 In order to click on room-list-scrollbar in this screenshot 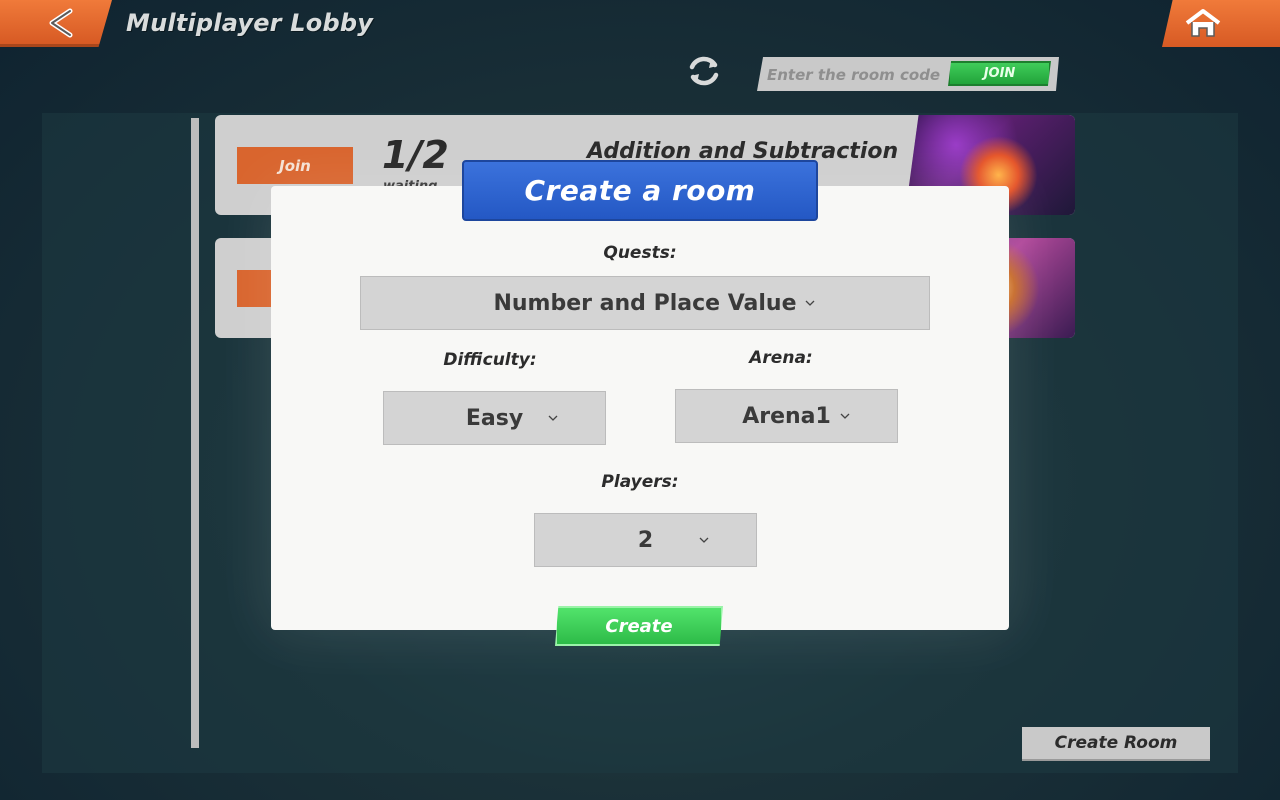, I will do `click(195, 433)`.